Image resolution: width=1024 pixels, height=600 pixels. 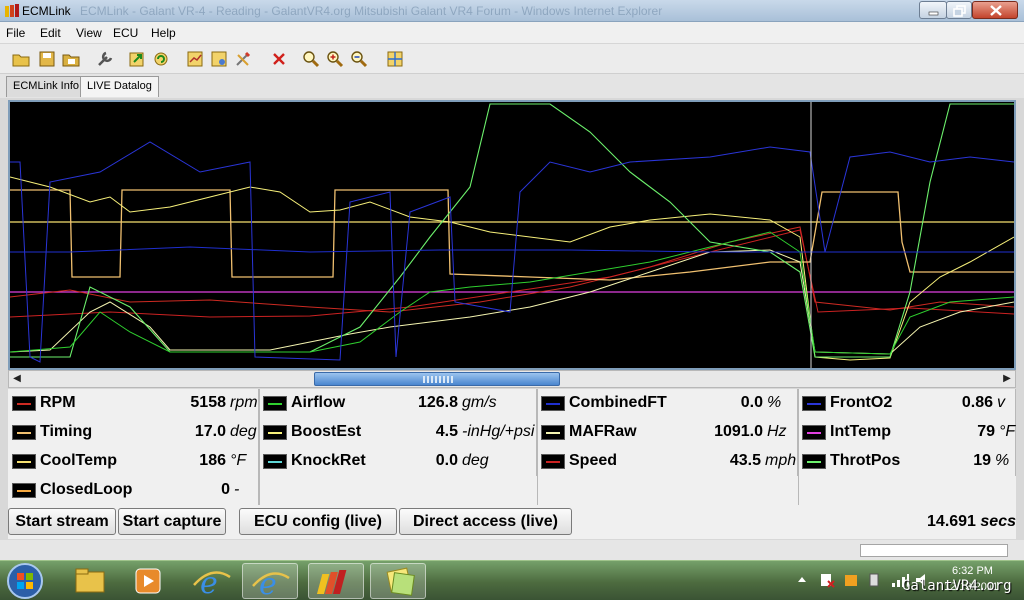 What do you see at coordinates (512, 550) in the screenshot?
I see `status-bar` at bounding box center [512, 550].